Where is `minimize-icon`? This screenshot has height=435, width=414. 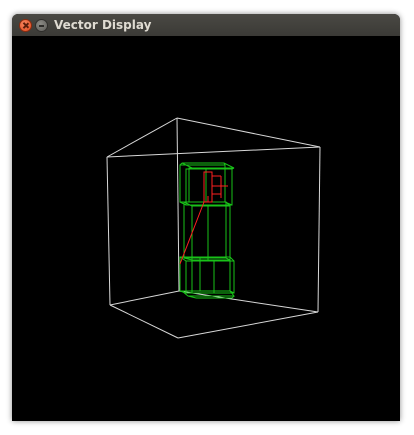
minimize-icon is located at coordinates (41, 25).